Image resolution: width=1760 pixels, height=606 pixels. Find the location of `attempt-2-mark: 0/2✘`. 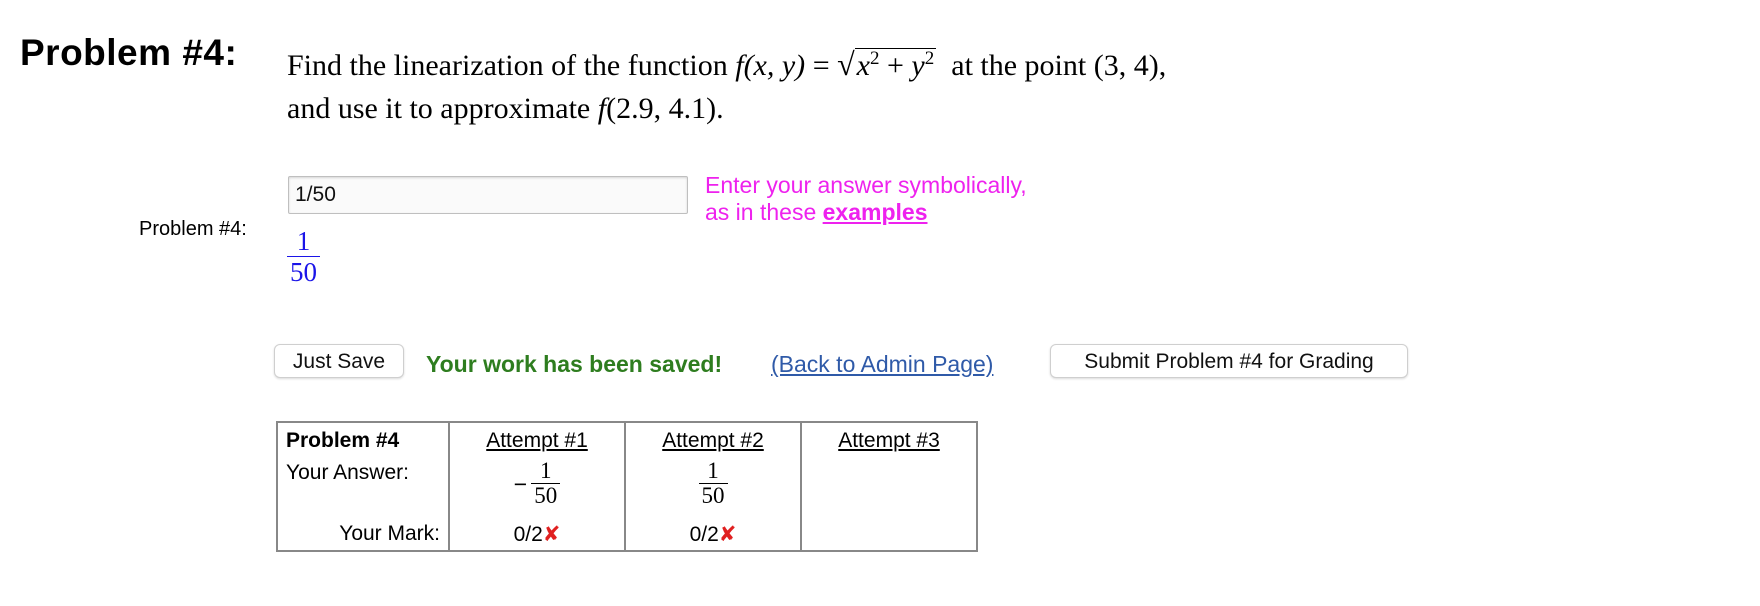

attempt-2-mark: 0/2✘ is located at coordinates (713, 536).